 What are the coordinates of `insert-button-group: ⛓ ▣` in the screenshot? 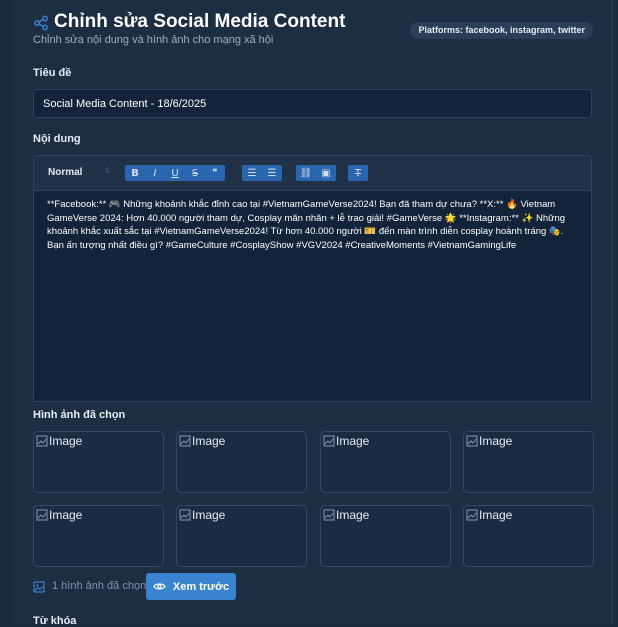 It's located at (316, 173).